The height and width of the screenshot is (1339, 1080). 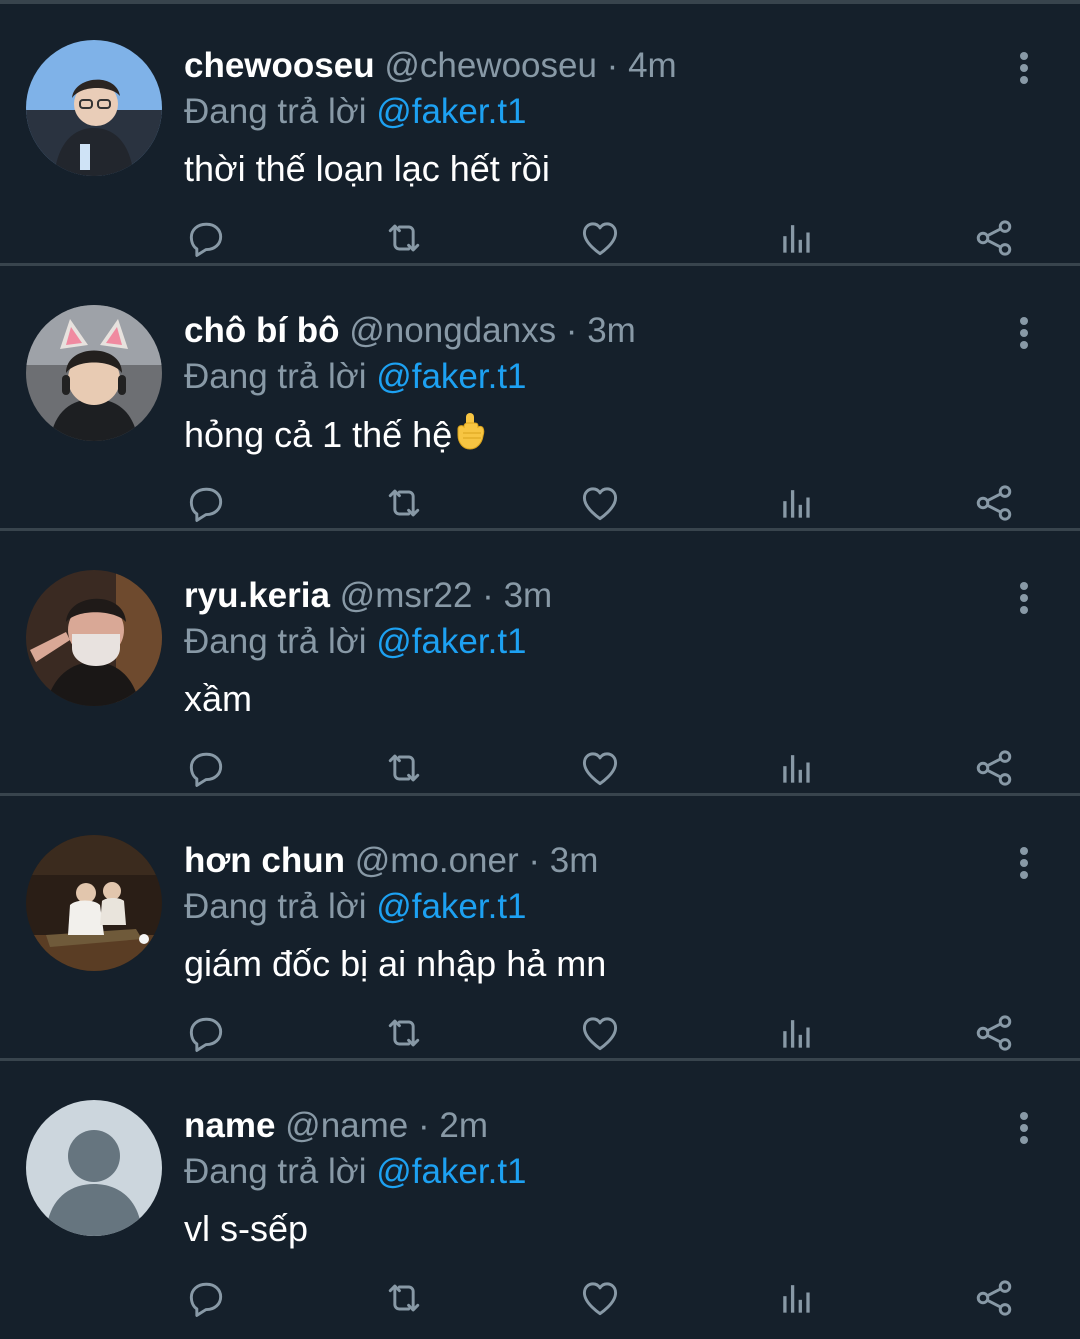 I want to click on display-name: name, so click(x=229, y=1125).